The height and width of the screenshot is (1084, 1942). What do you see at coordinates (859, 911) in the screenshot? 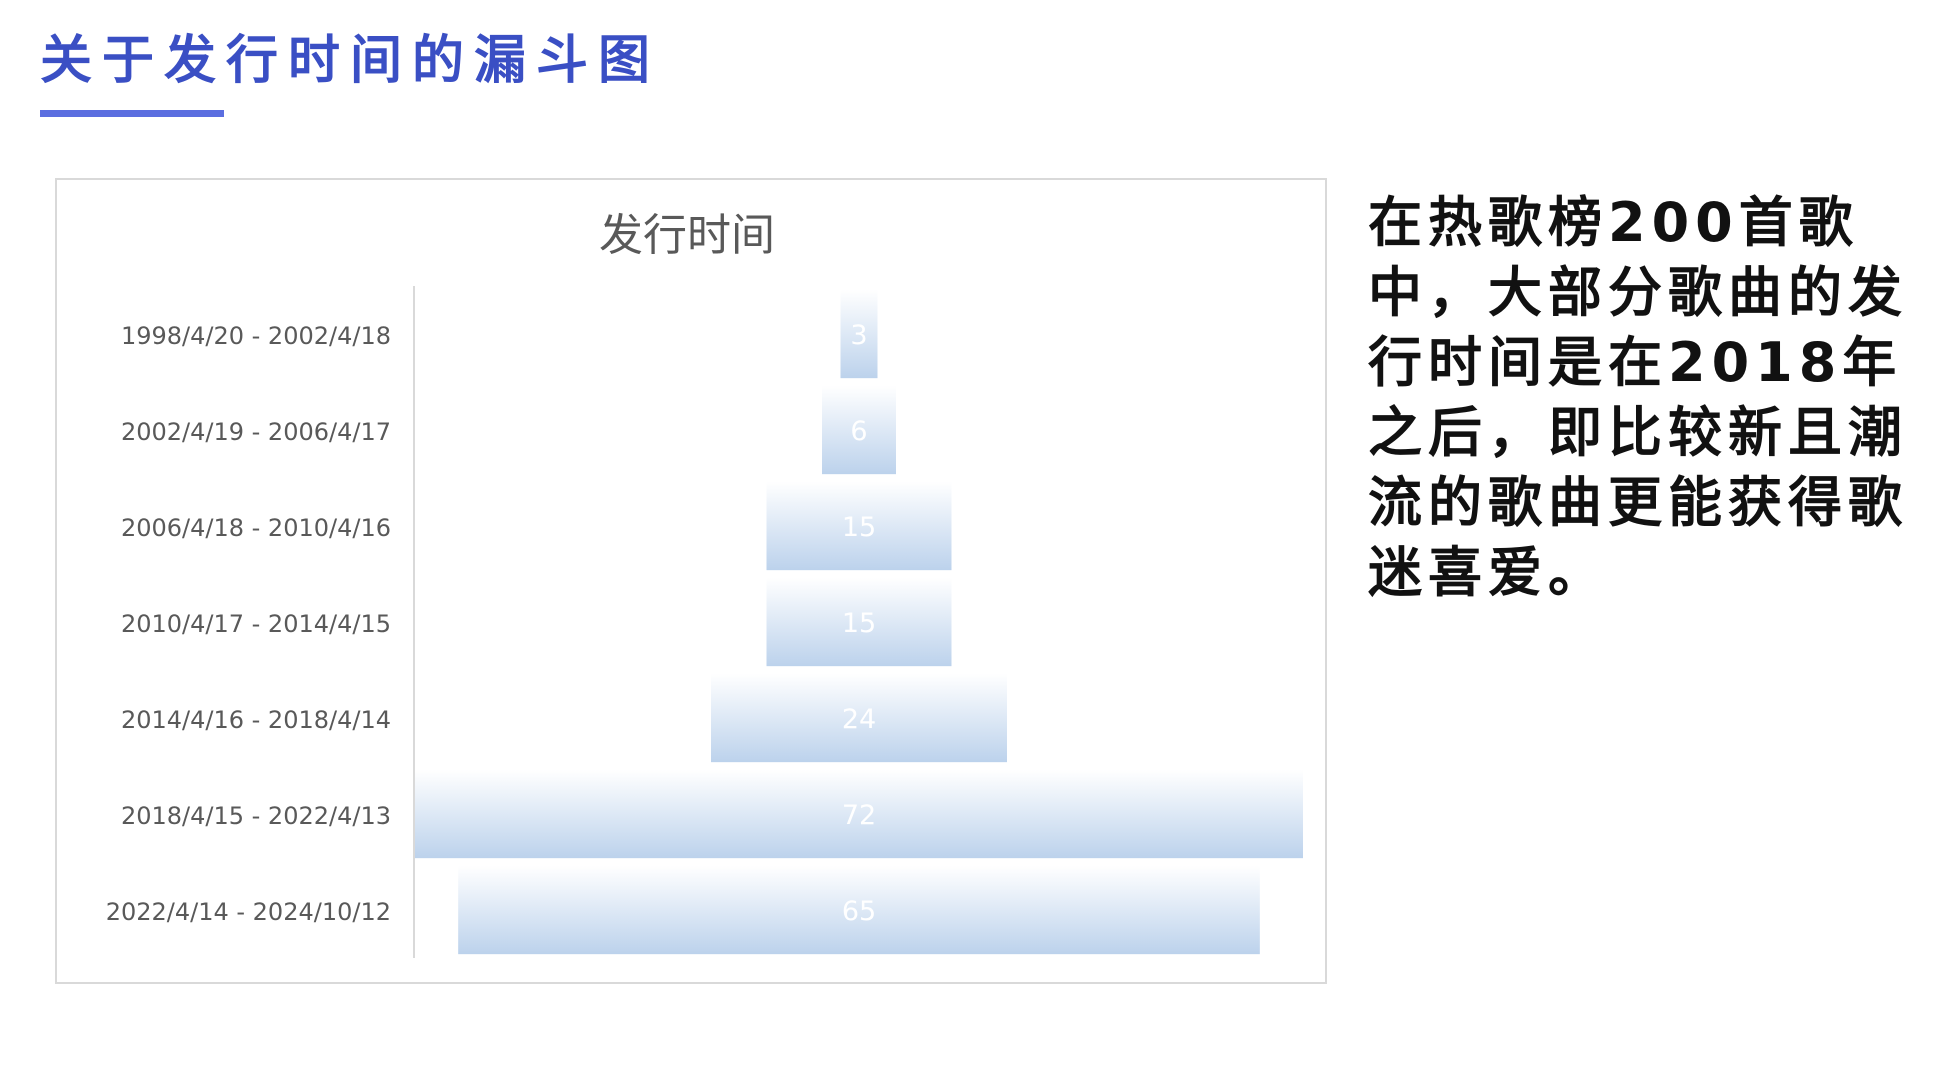
I see `bar-value-label: 65` at bounding box center [859, 911].